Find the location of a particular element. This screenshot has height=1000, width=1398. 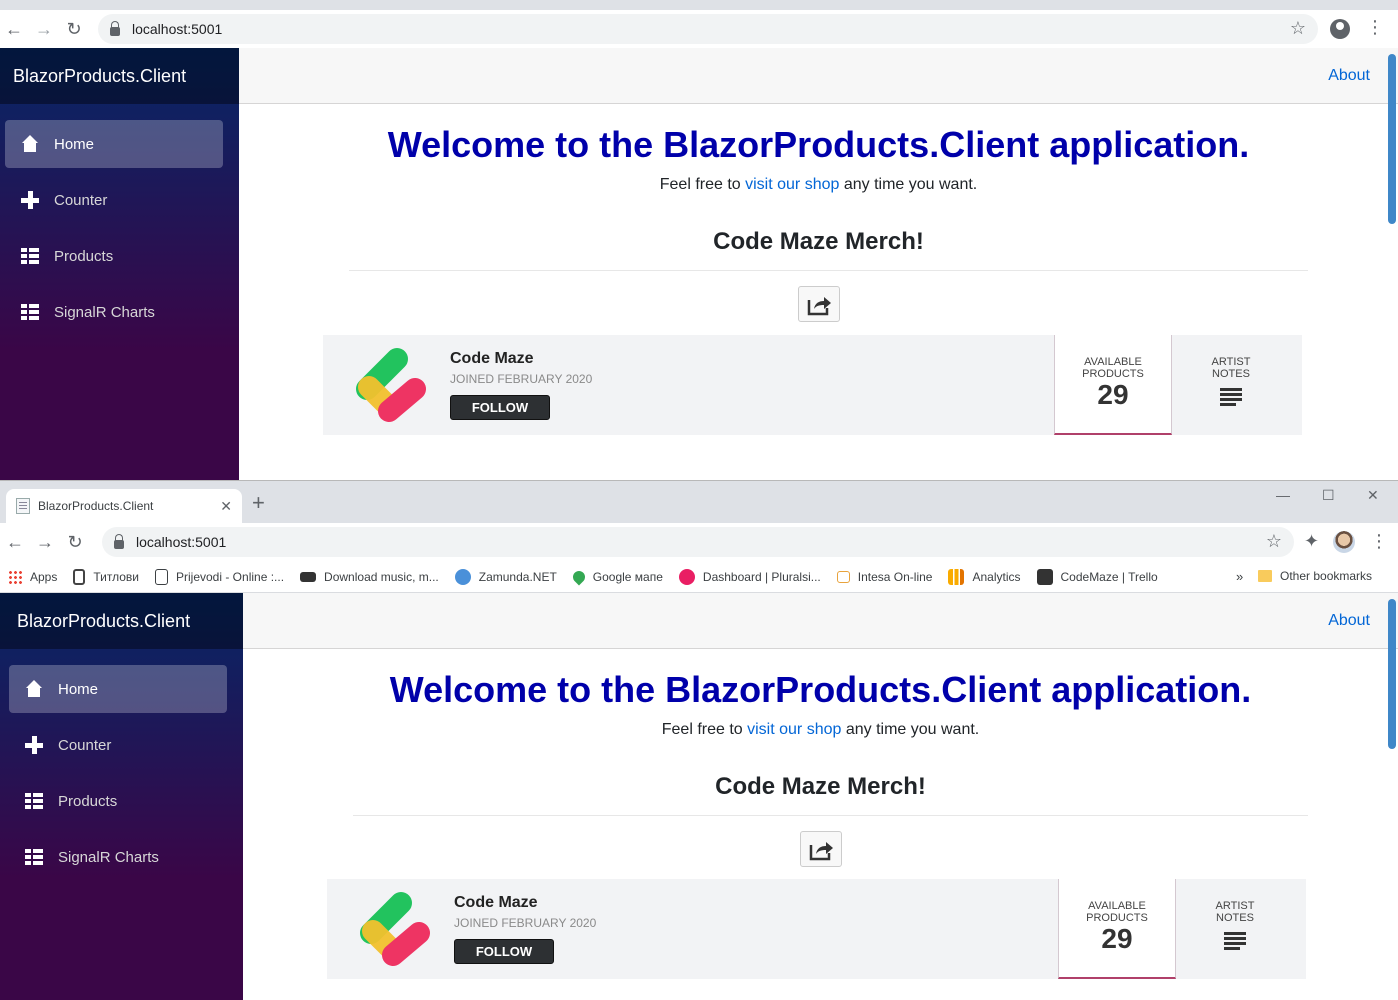

bookmark-item: Zamunda.NET is located at coordinates (505, 576).